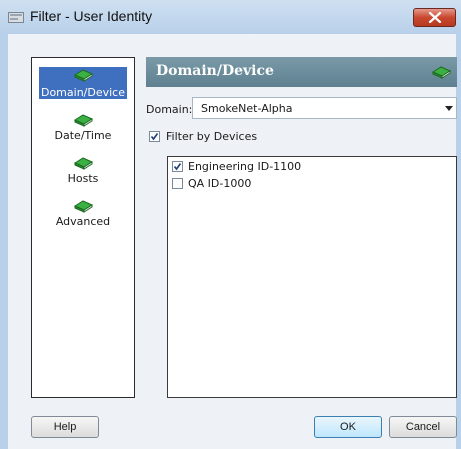 The image size is (461, 449). Describe the element at coordinates (423, 427) in the screenshot. I see `cancel-button: Cancel` at that location.